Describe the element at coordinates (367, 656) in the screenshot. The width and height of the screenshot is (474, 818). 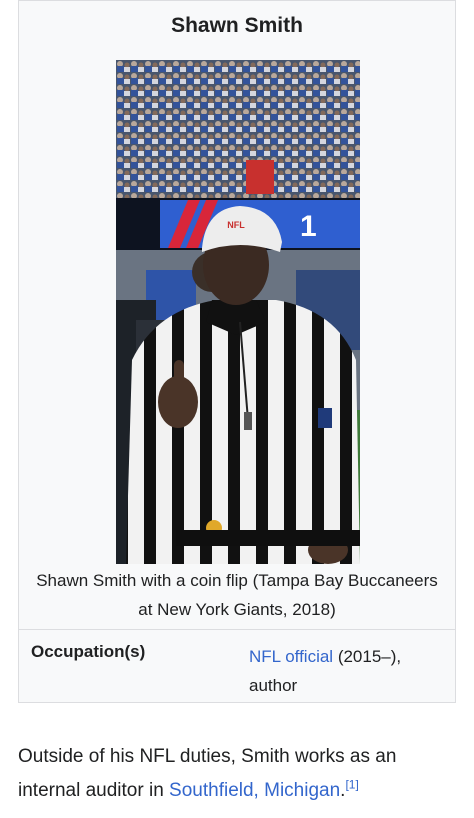
I see `occupation-years: (2015–),` at that location.